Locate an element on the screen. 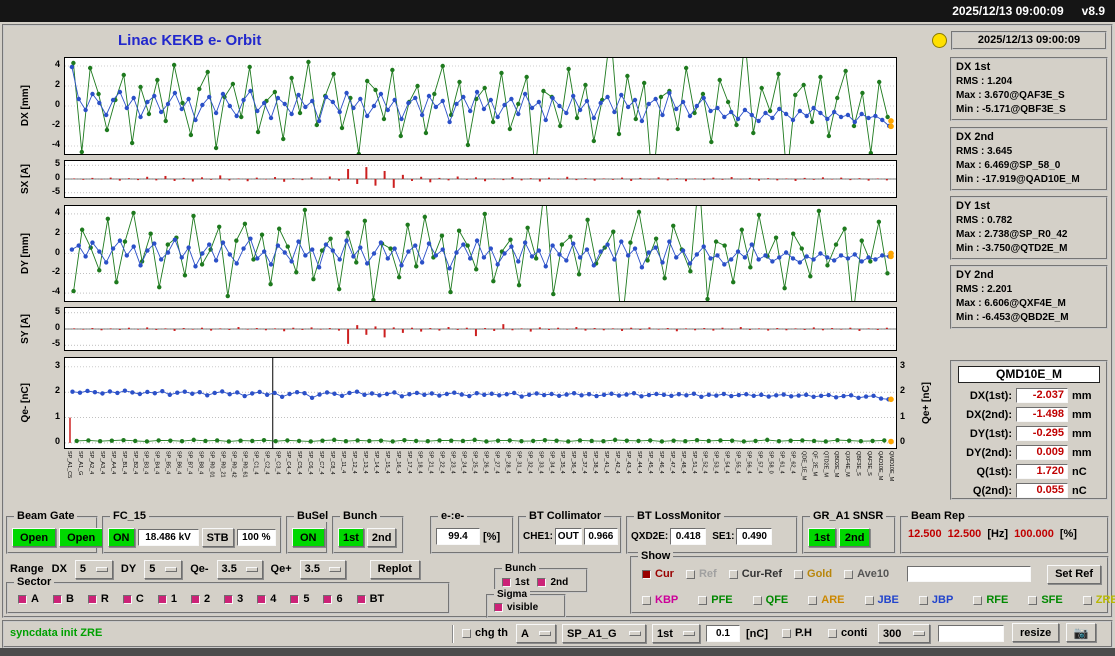  y-tick-label: 5 is located at coordinates (57, 310).